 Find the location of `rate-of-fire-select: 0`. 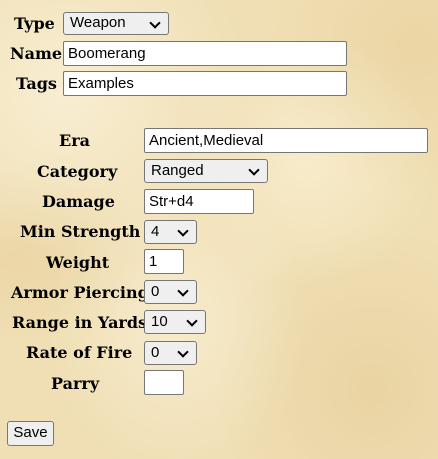

rate-of-fire-select: 0 is located at coordinates (170, 353).